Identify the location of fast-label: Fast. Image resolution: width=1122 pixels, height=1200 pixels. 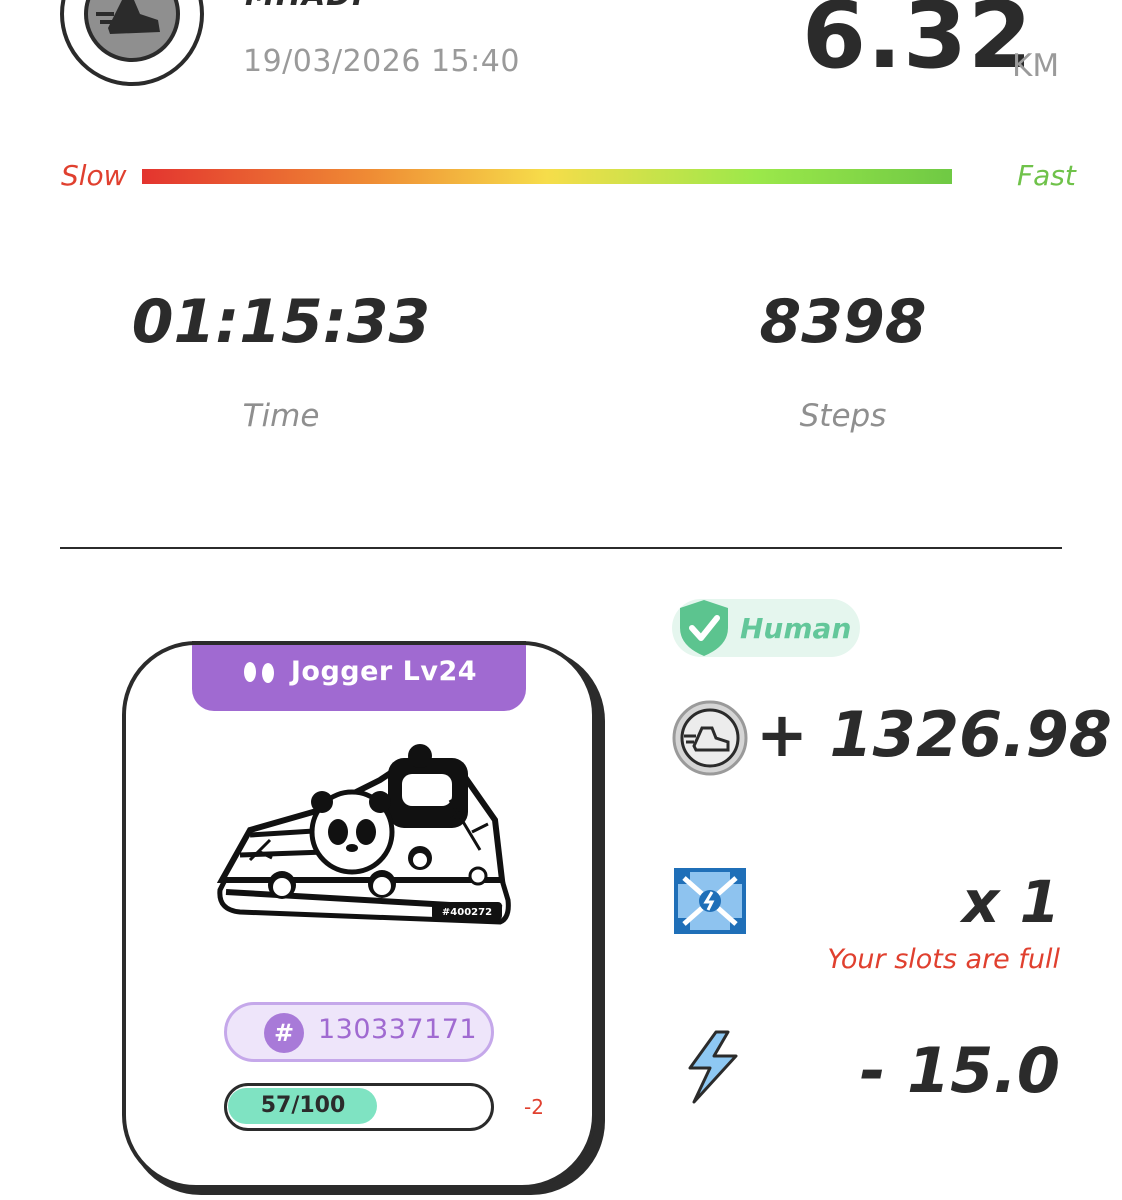
(1046, 175).